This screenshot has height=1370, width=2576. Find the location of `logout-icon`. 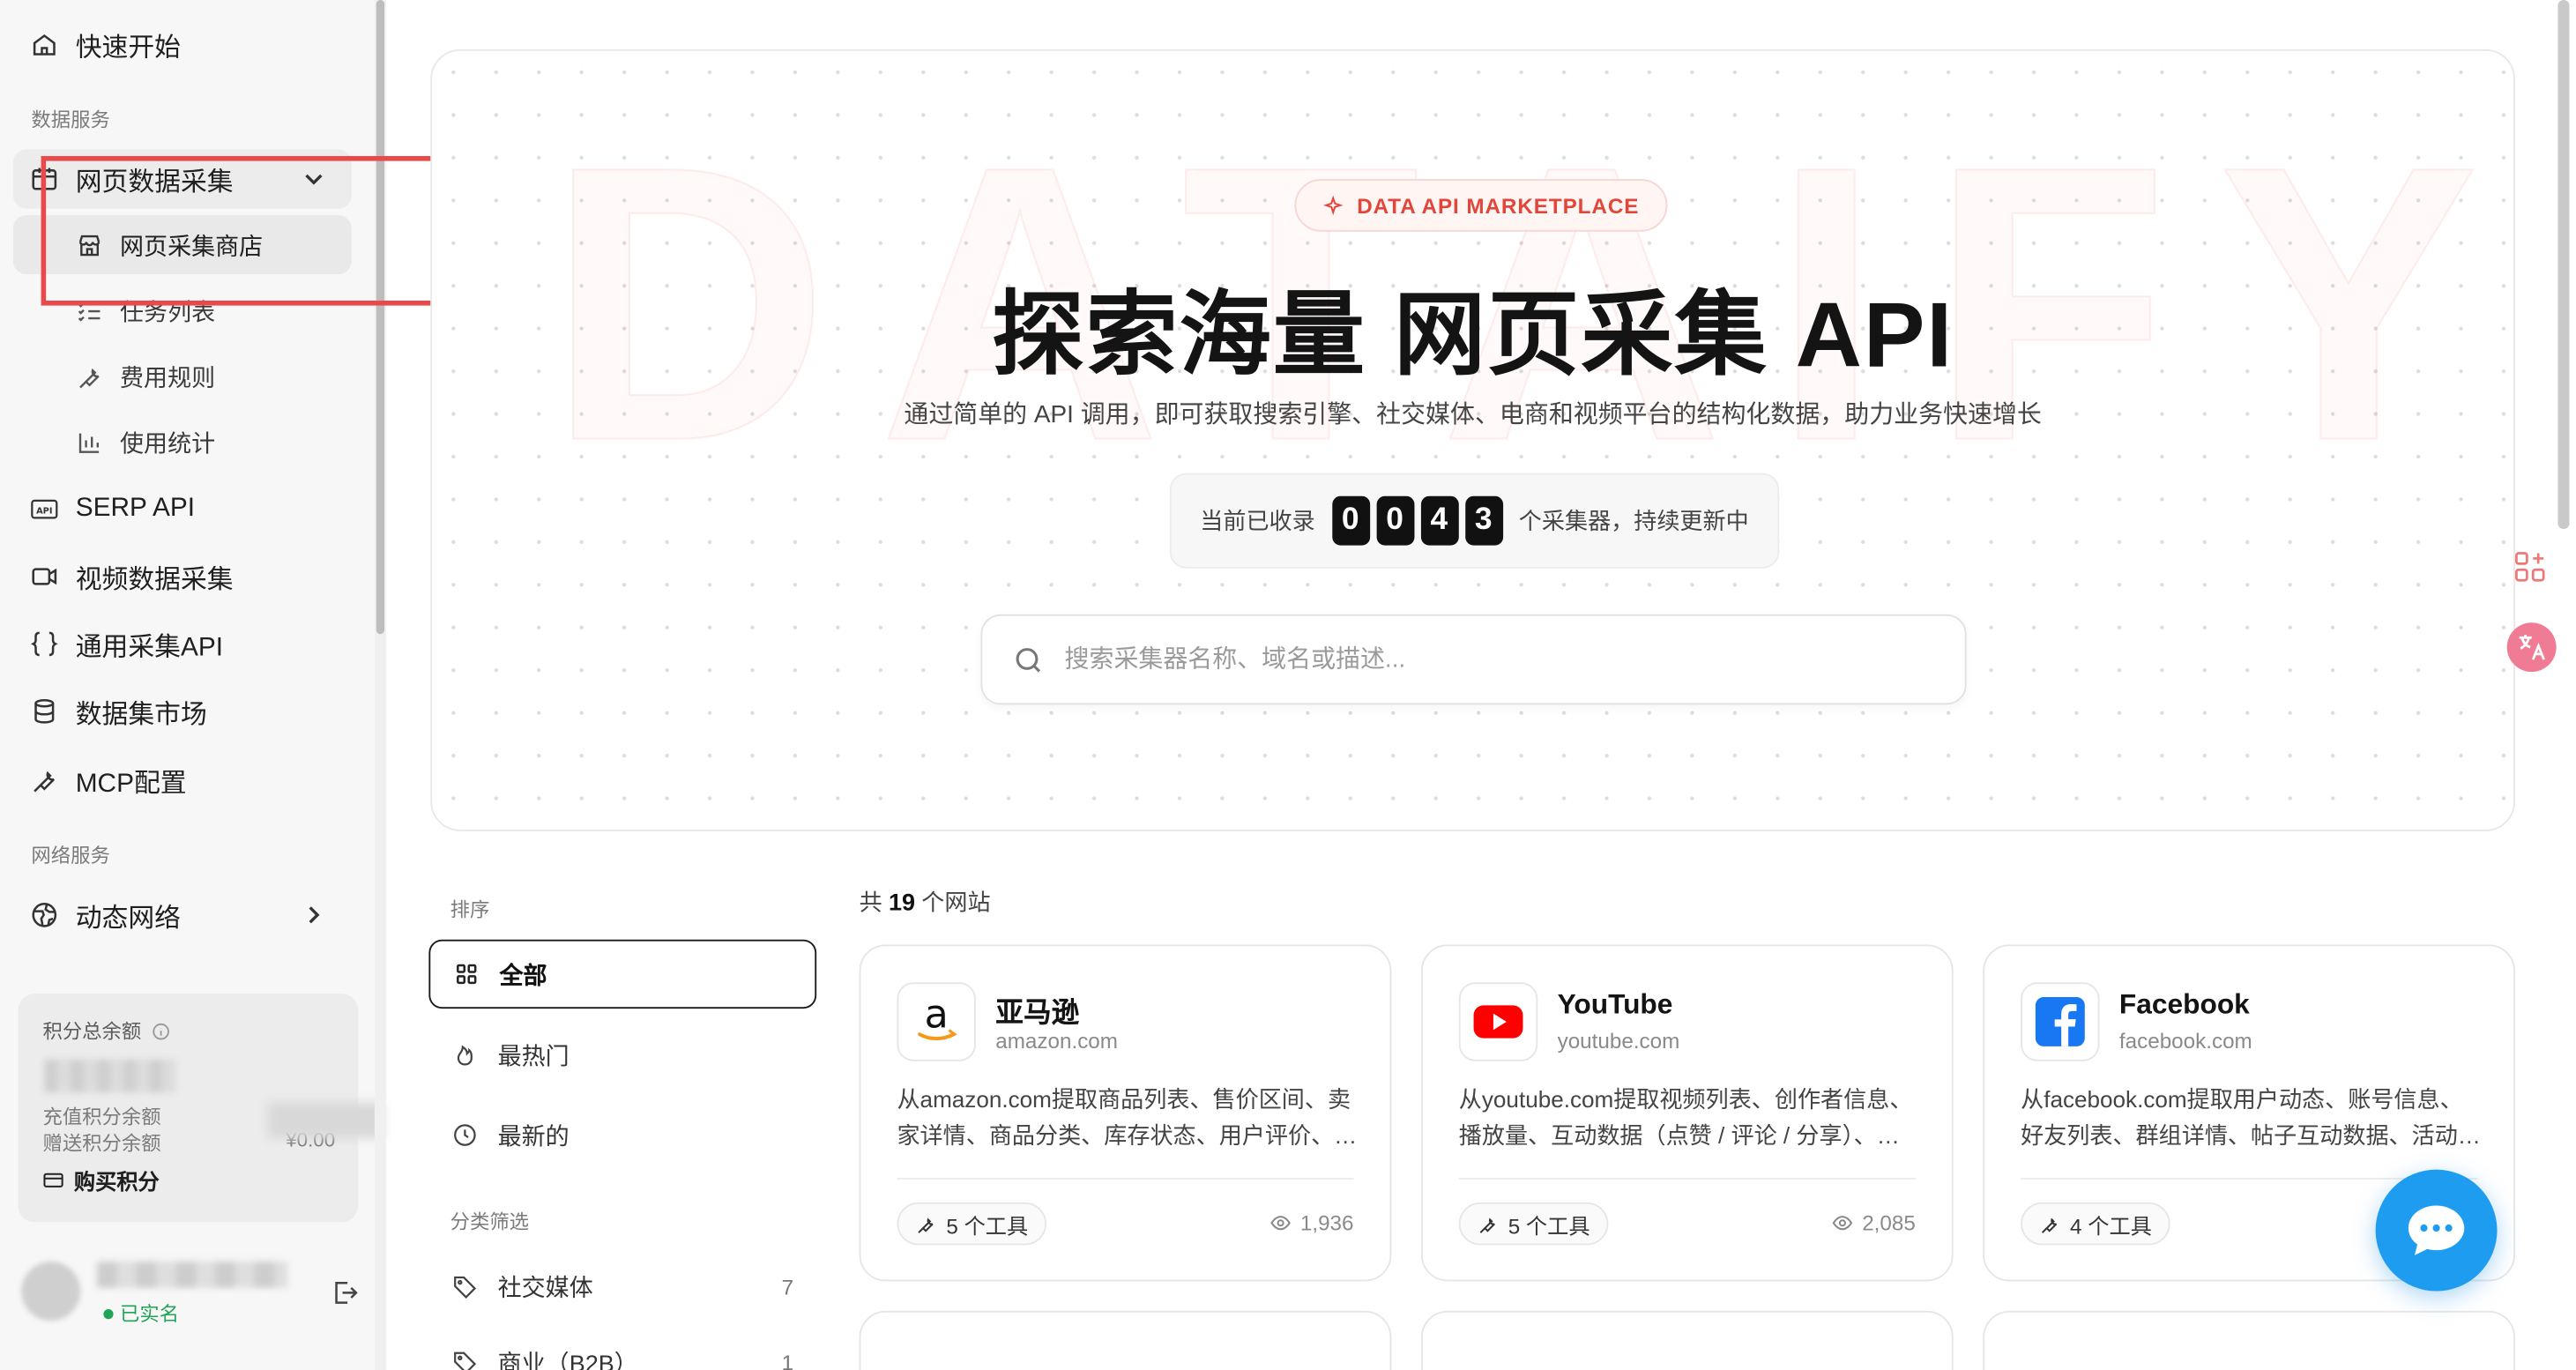

logout-icon is located at coordinates (346, 1293).